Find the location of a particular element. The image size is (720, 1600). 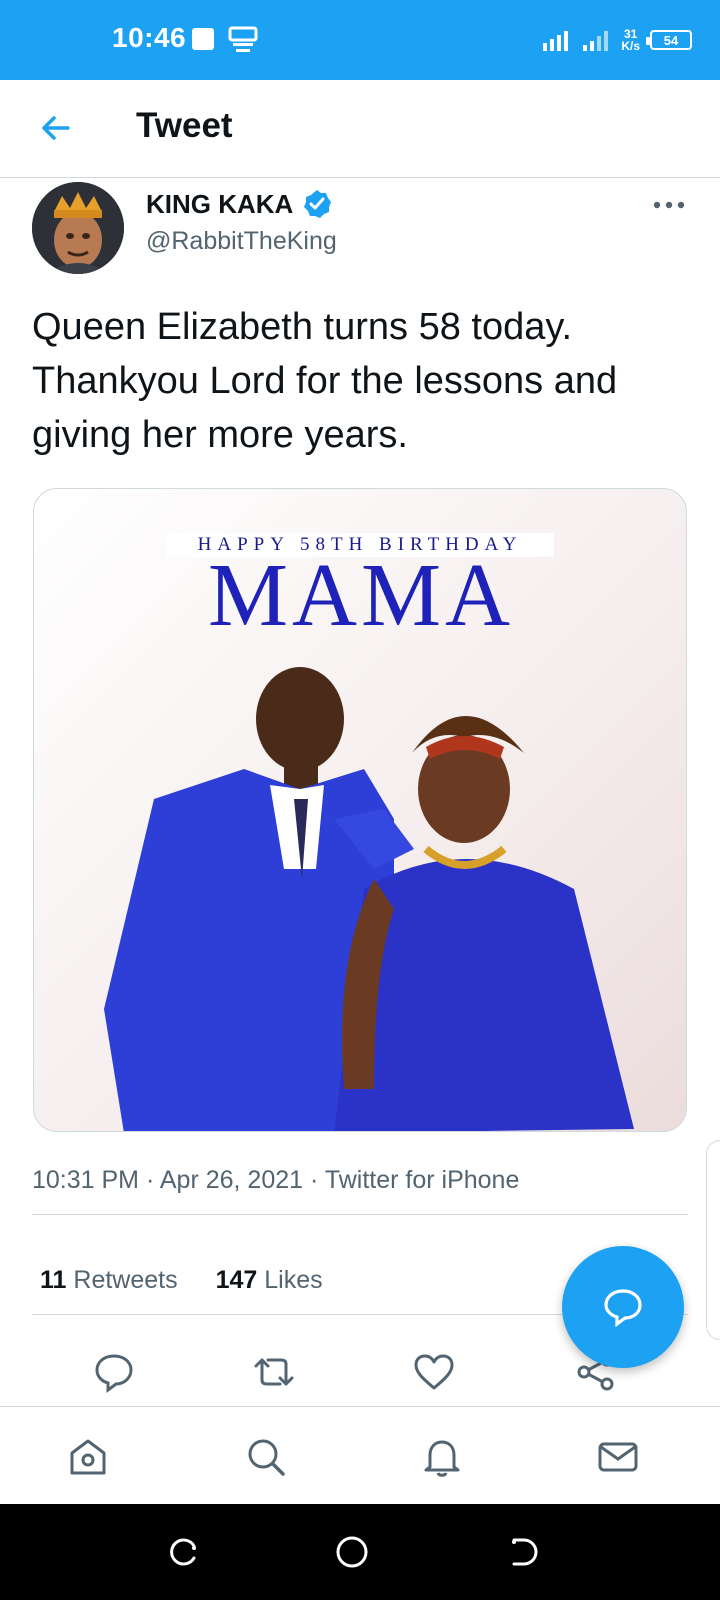

edge-panel-handle is located at coordinates (713, 1240).